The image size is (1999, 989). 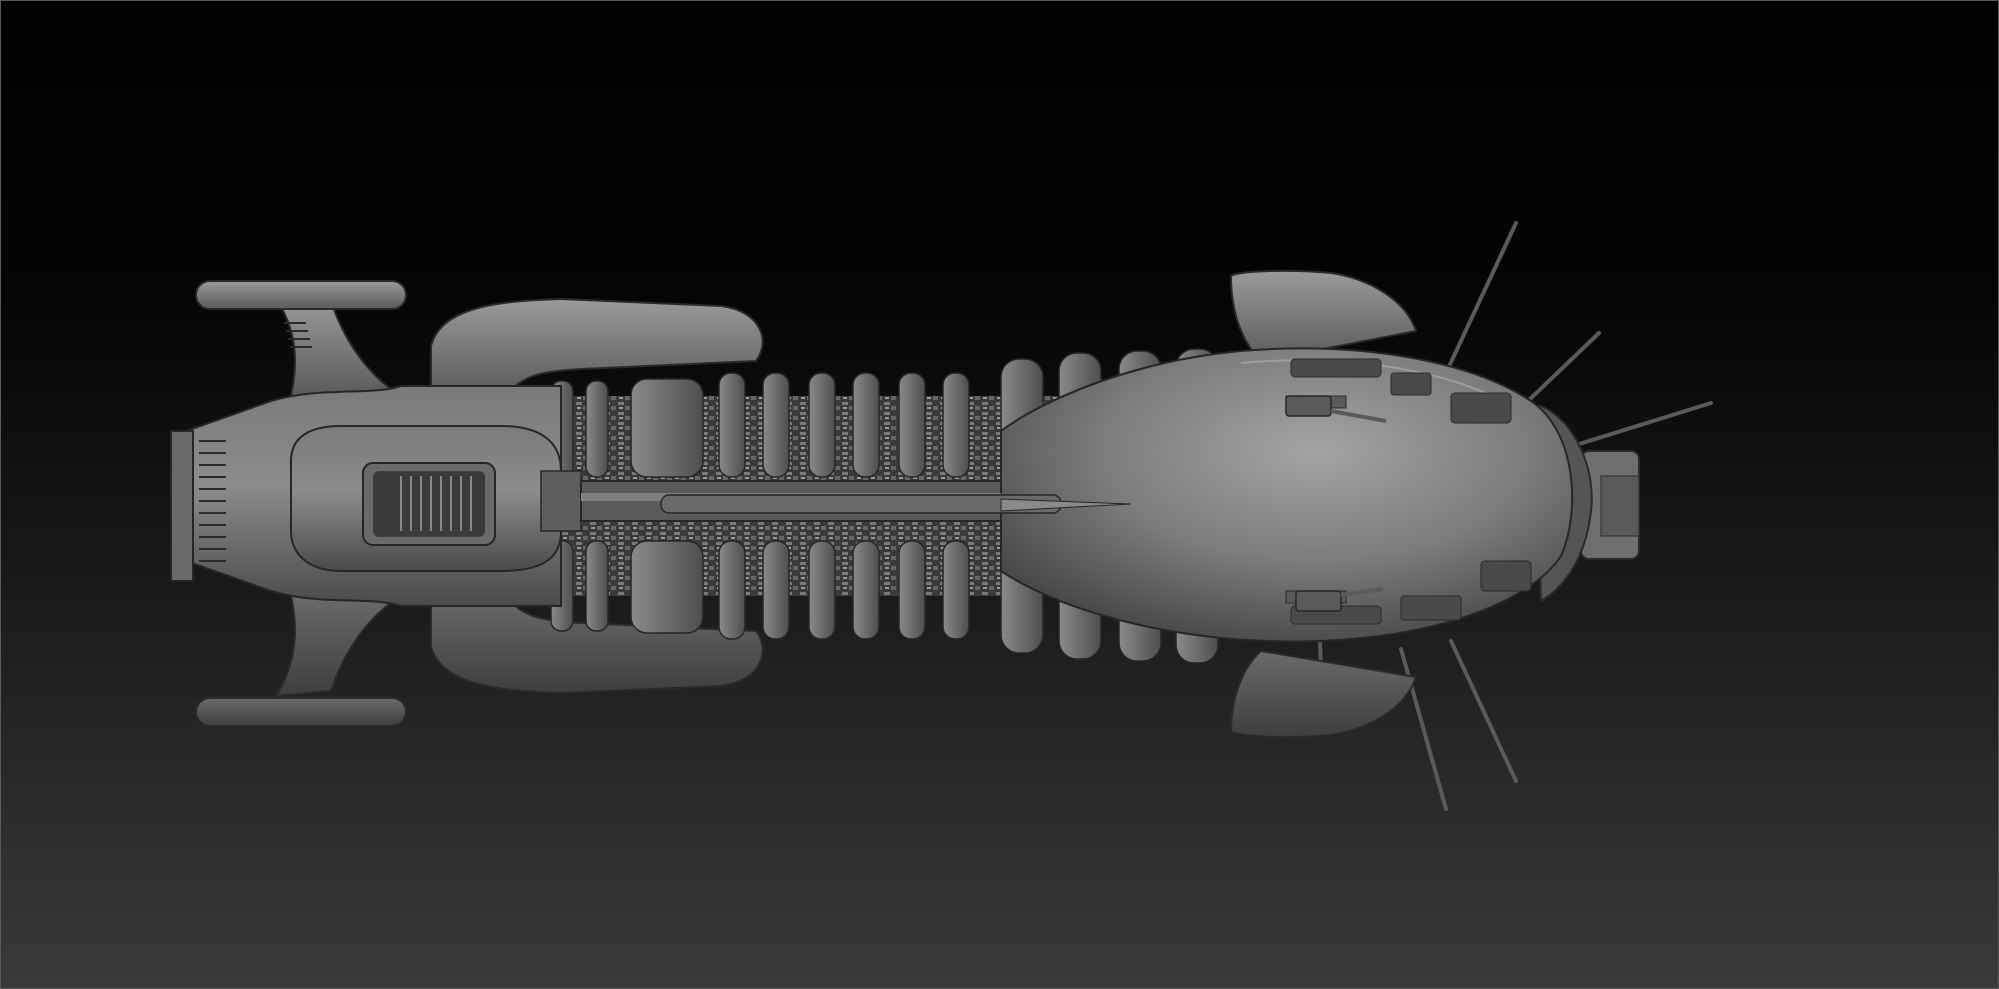 What do you see at coordinates (436, 498) in the screenshot?
I see `turret-housing` at bounding box center [436, 498].